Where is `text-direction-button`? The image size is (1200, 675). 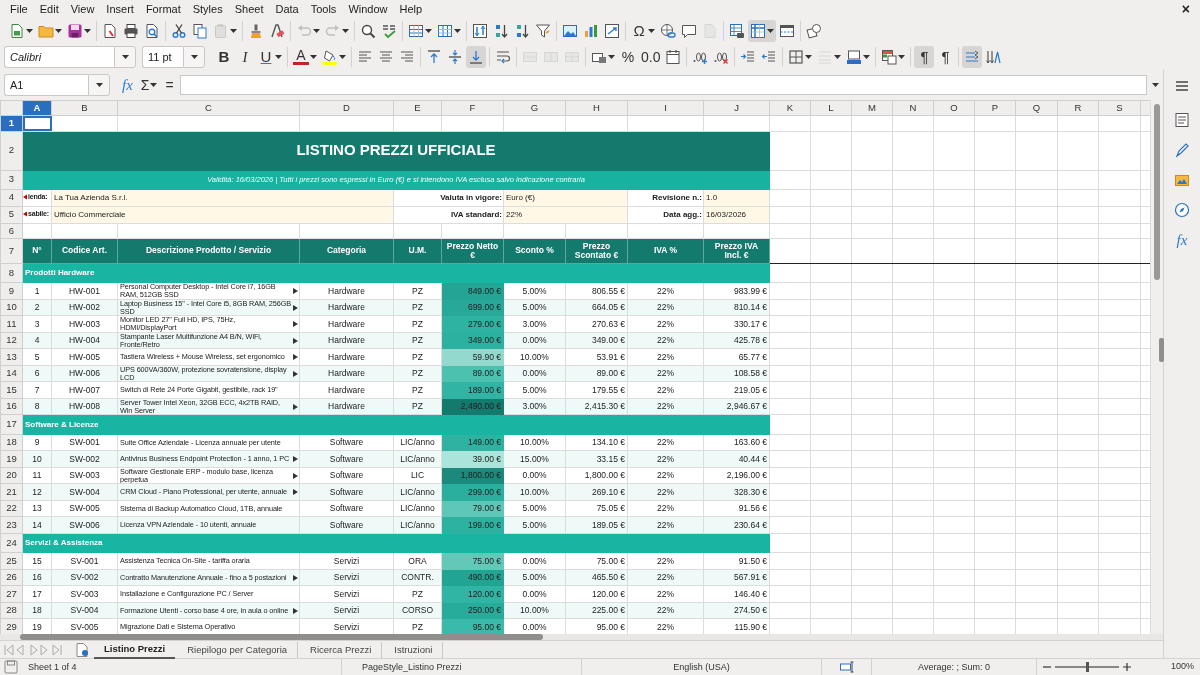 text-direction-button is located at coordinates (972, 57).